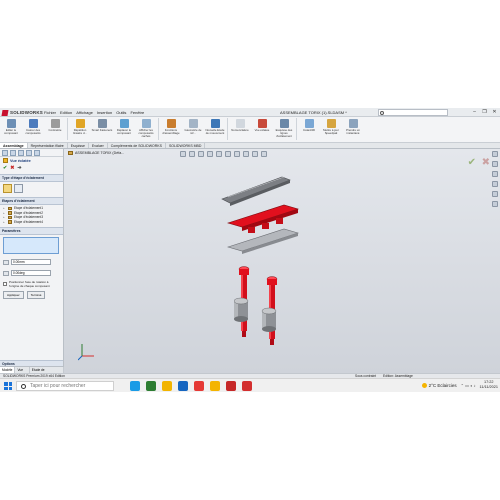  What do you see at coordinates (29, 153) in the screenshot?
I see `dimxpert-tab-icon` at bounding box center [29, 153].